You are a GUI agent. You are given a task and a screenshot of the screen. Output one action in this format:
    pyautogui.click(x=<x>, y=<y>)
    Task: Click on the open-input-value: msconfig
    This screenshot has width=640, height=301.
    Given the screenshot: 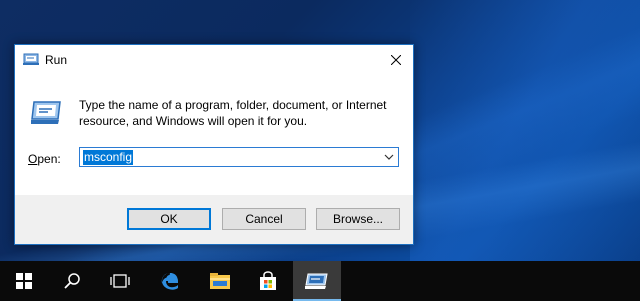 What is the action you would take?
    pyautogui.click(x=108, y=157)
    